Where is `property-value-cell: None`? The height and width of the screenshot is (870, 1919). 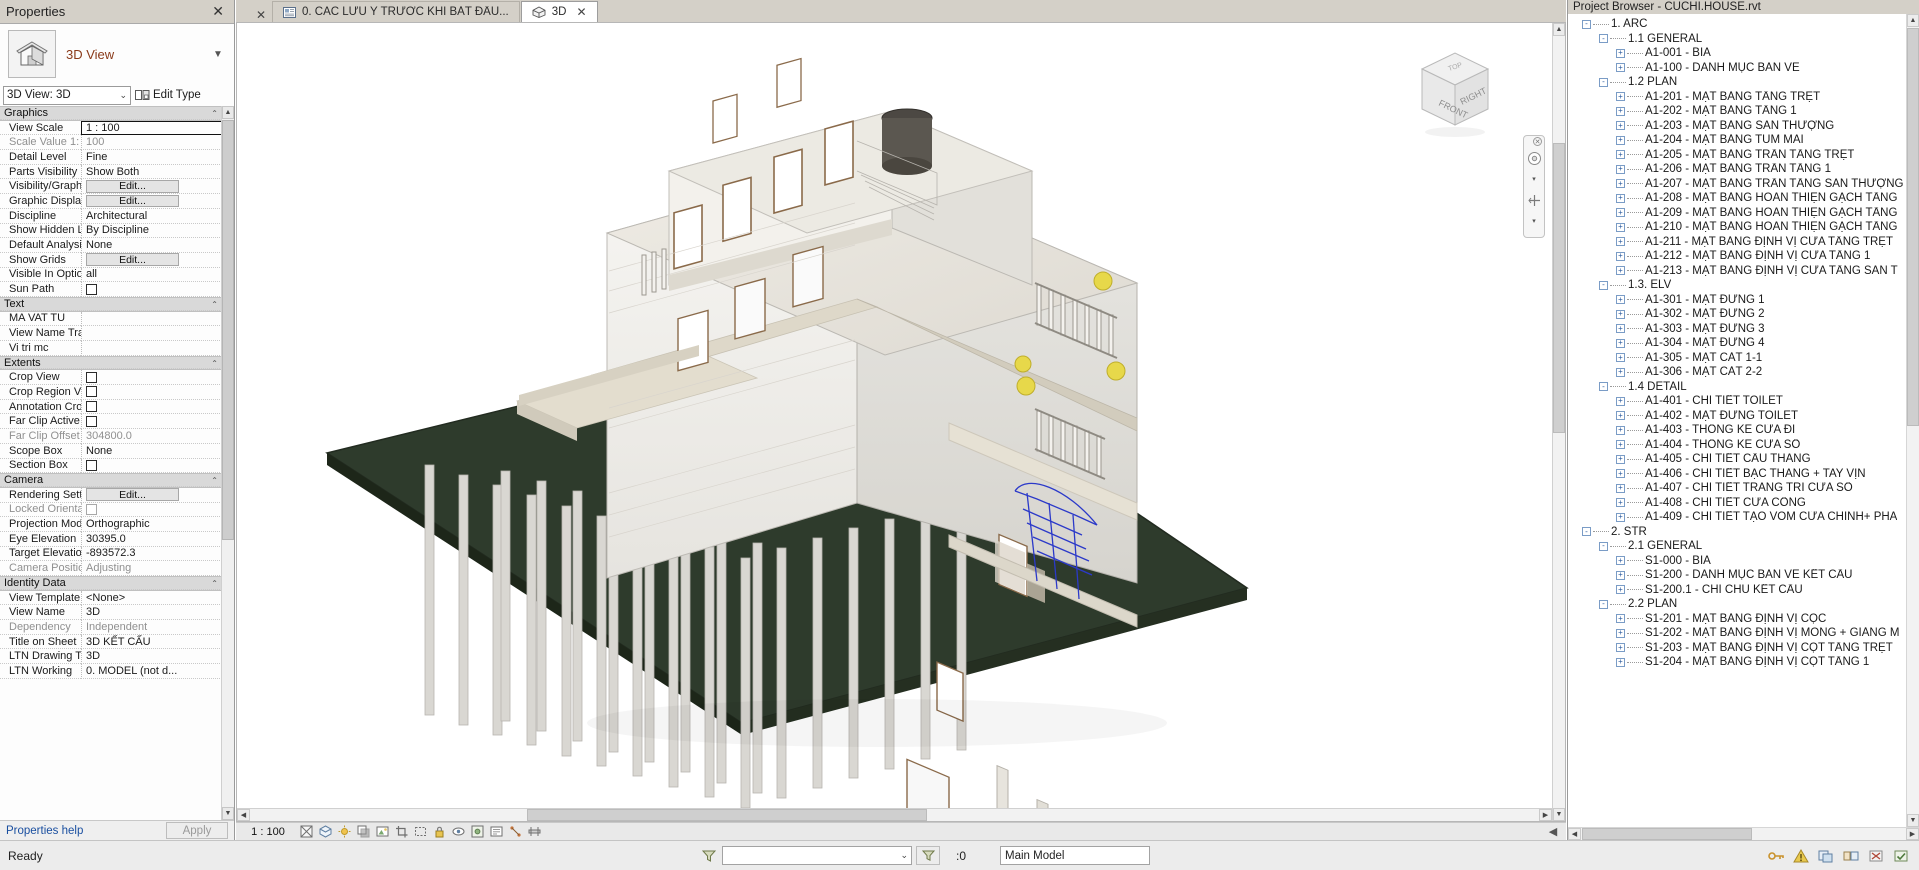
property-value-cell: None is located at coordinates (157, 245).